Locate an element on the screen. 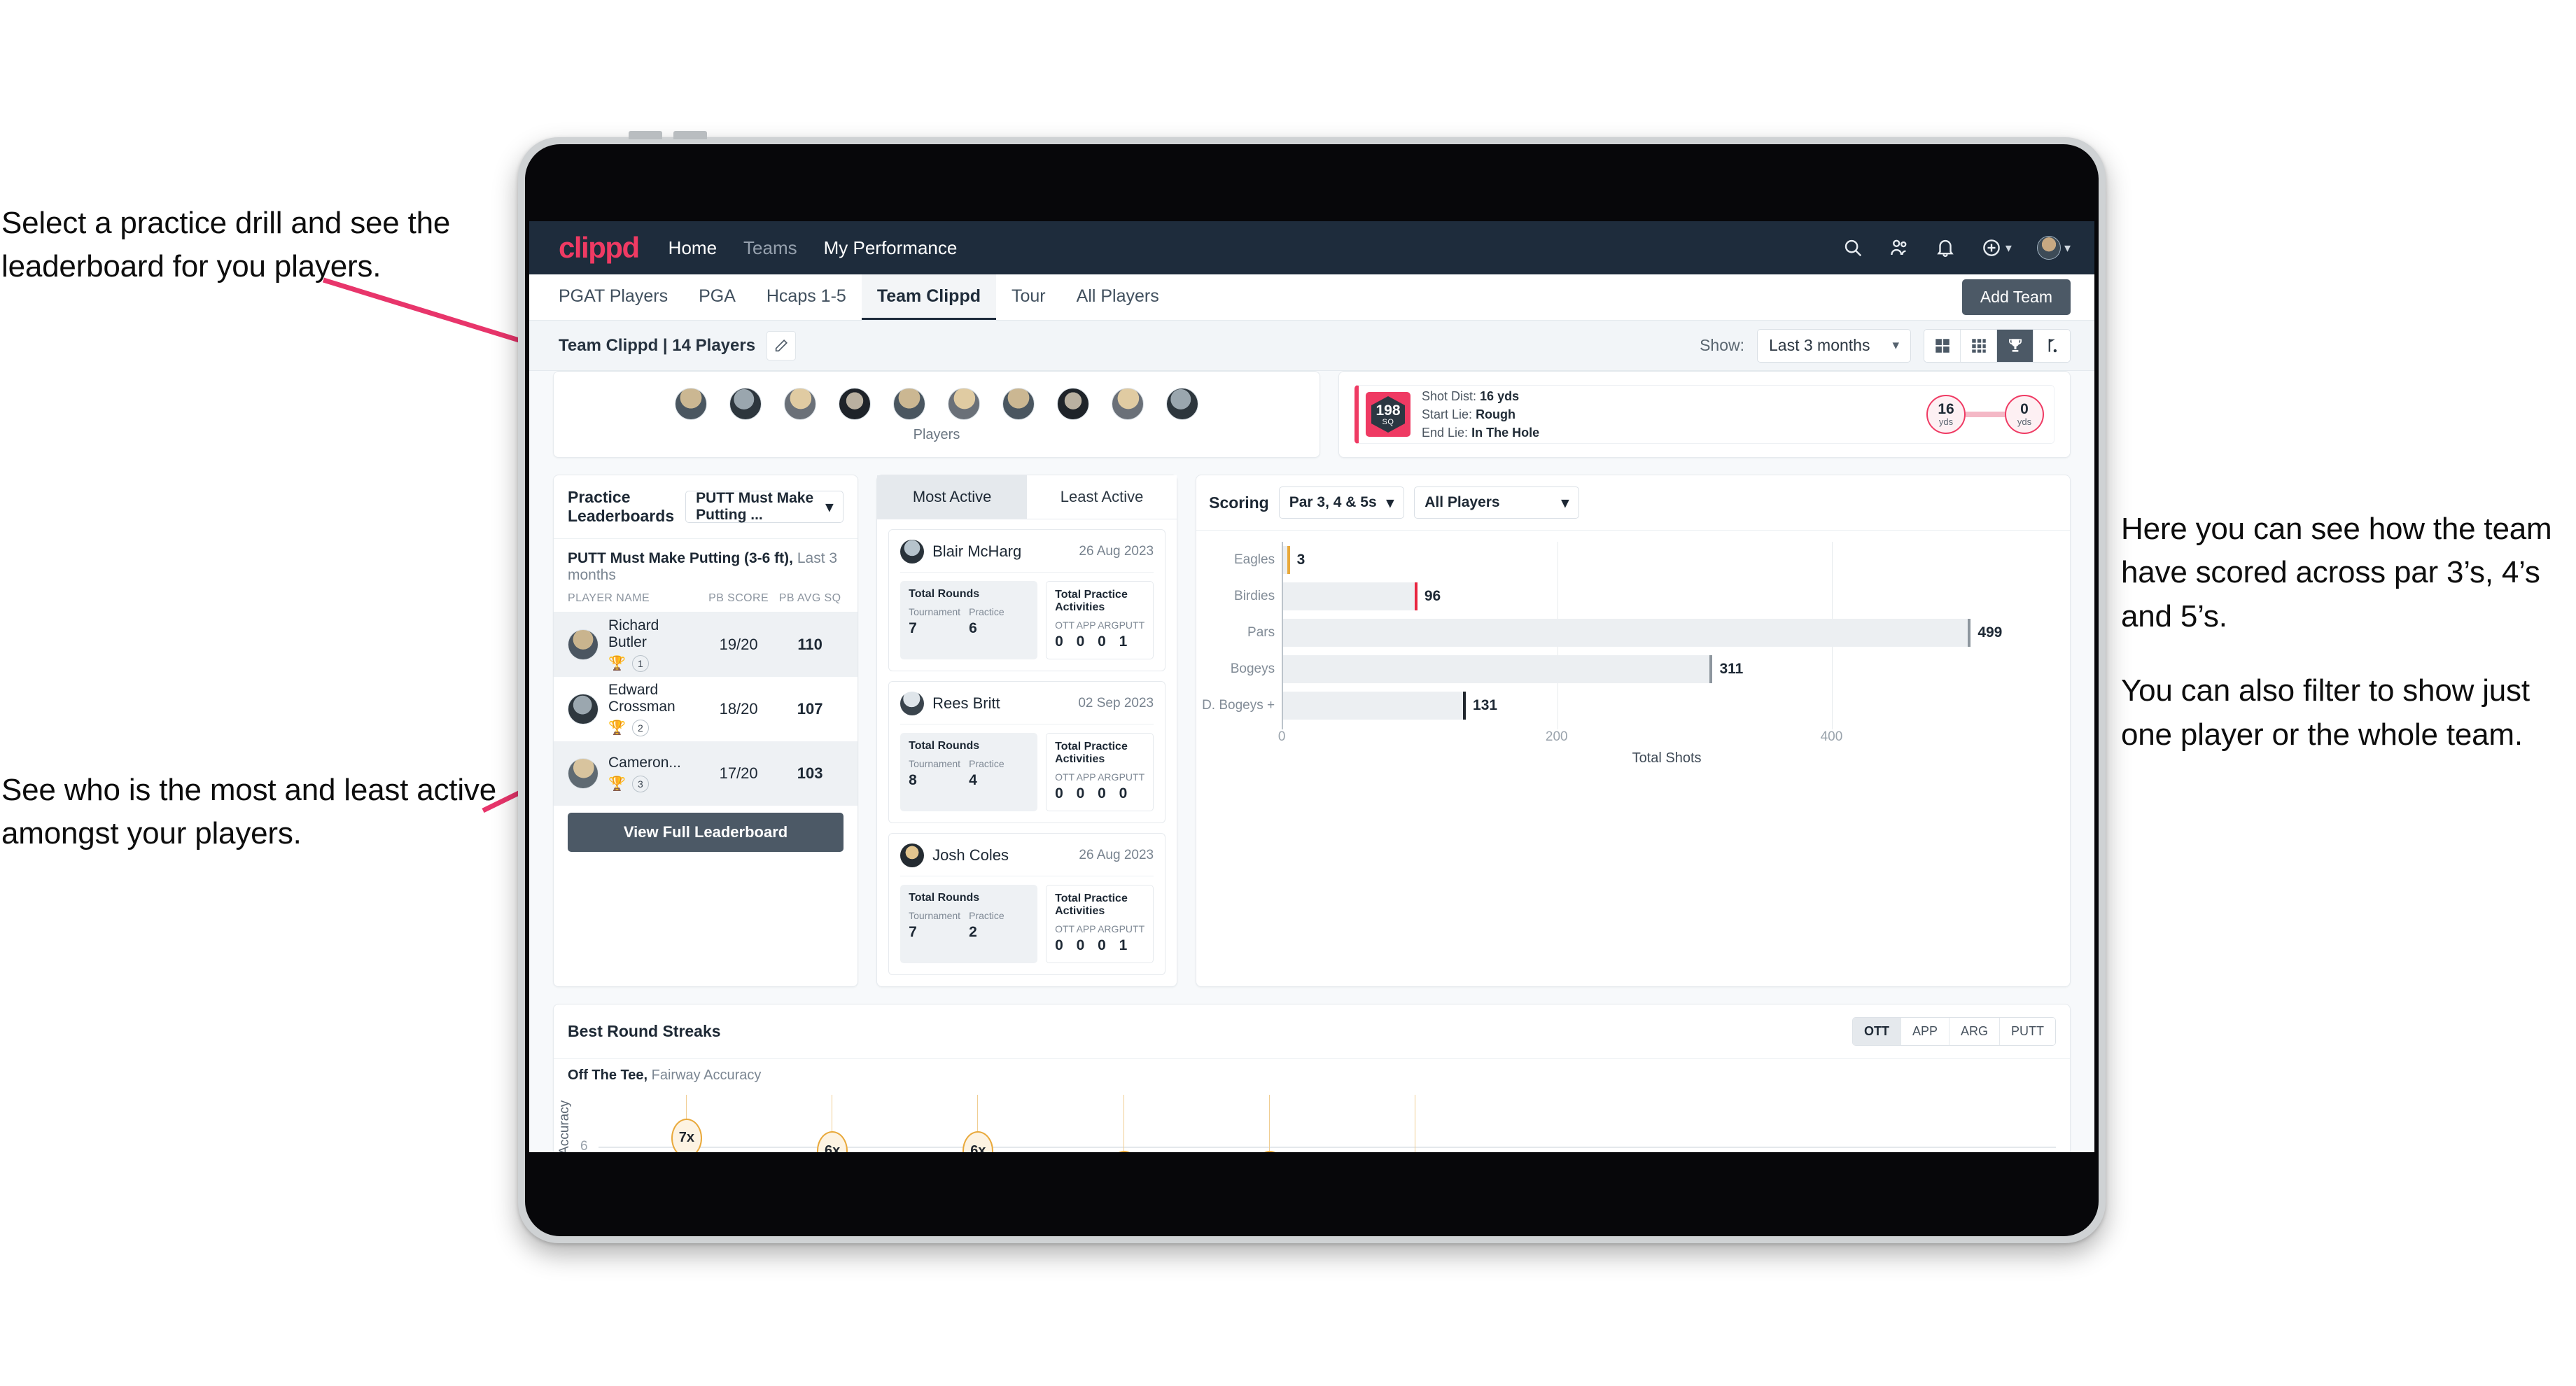  tab-hcaps-1-5: Hcaps 1-5 is located at coordinates (806, 297).